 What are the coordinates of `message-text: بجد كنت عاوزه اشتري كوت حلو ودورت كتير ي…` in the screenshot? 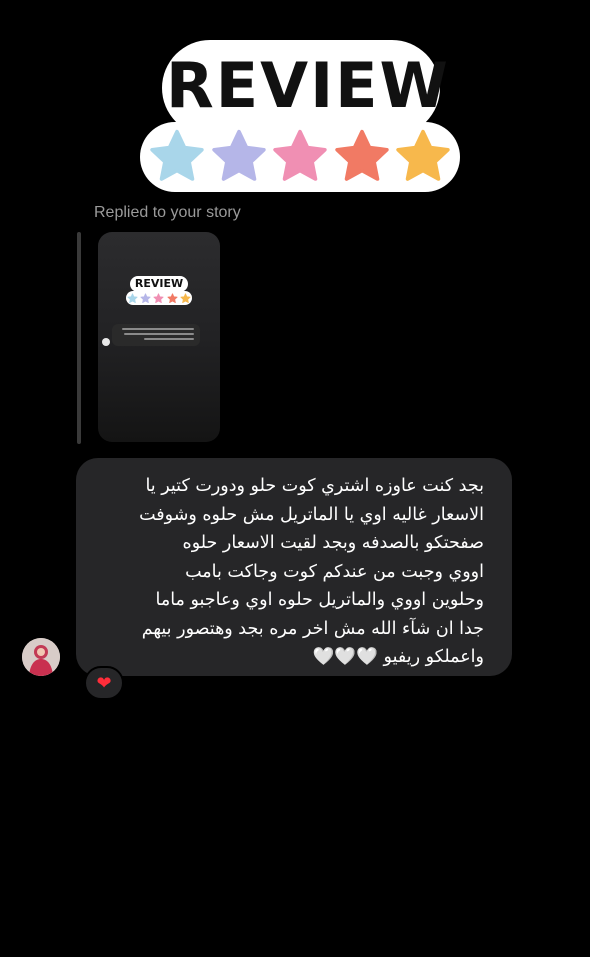 It's located at (311, 571).